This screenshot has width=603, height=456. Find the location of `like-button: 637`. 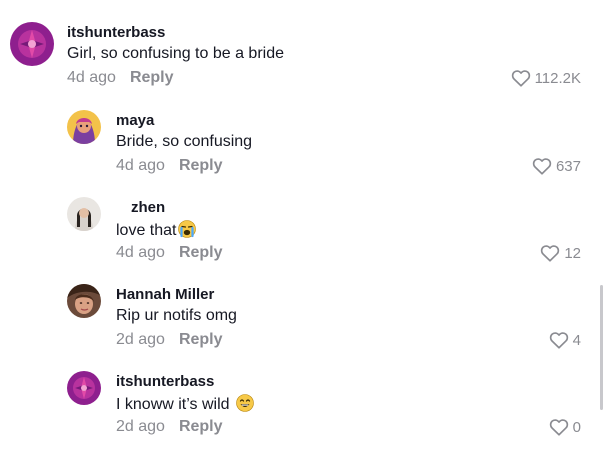

like-button: 637 is located at coordinates (556, 166).